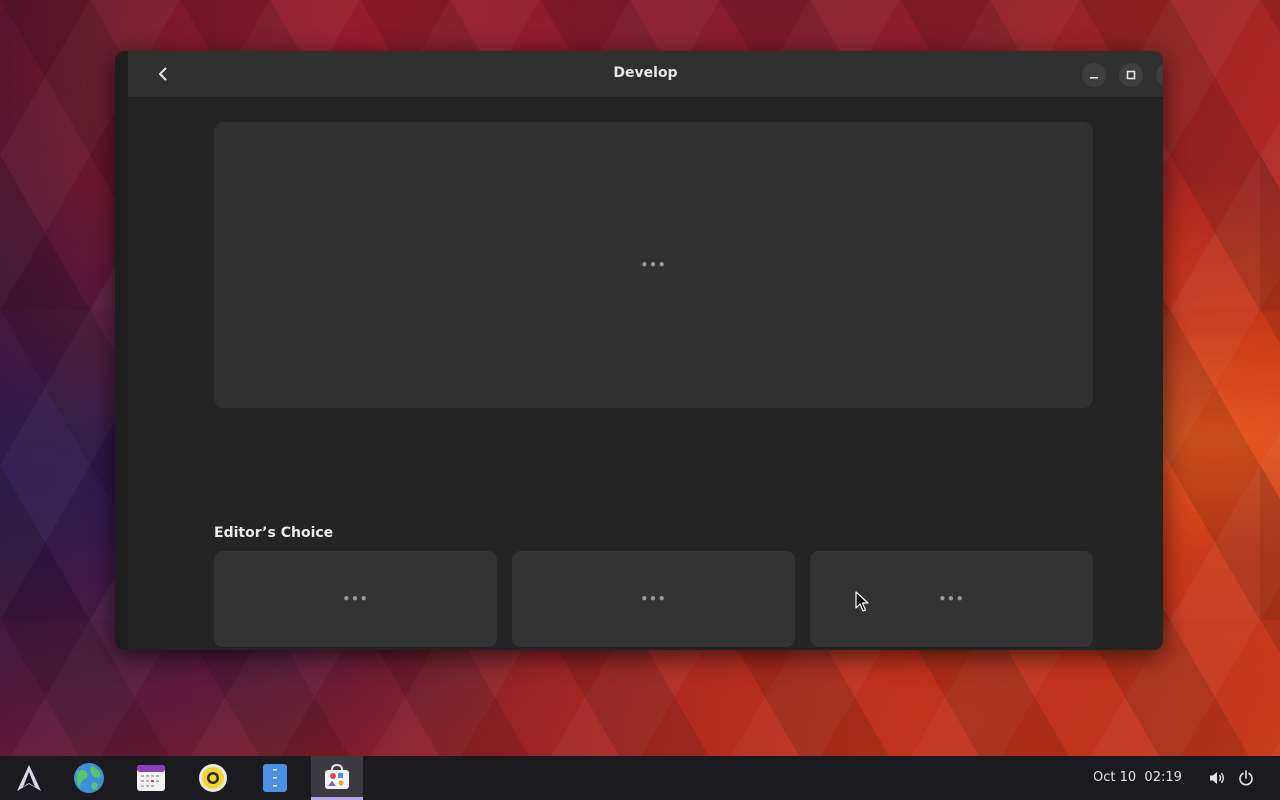 This screenshot has width=1280, height=800. I want to click on header-bar: Develop, so click(645, 74).